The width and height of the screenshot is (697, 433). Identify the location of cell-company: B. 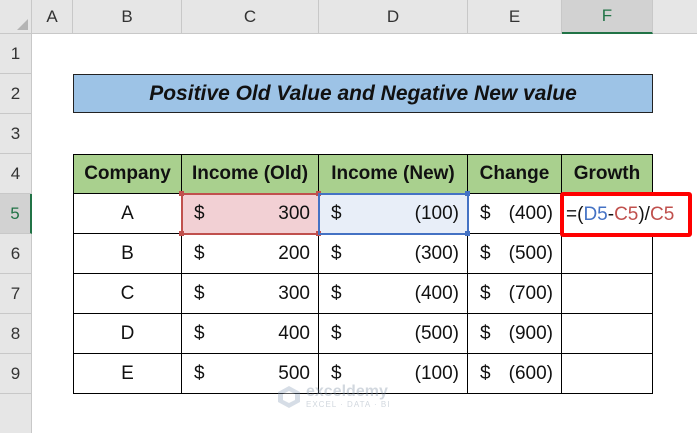
(127, 254).